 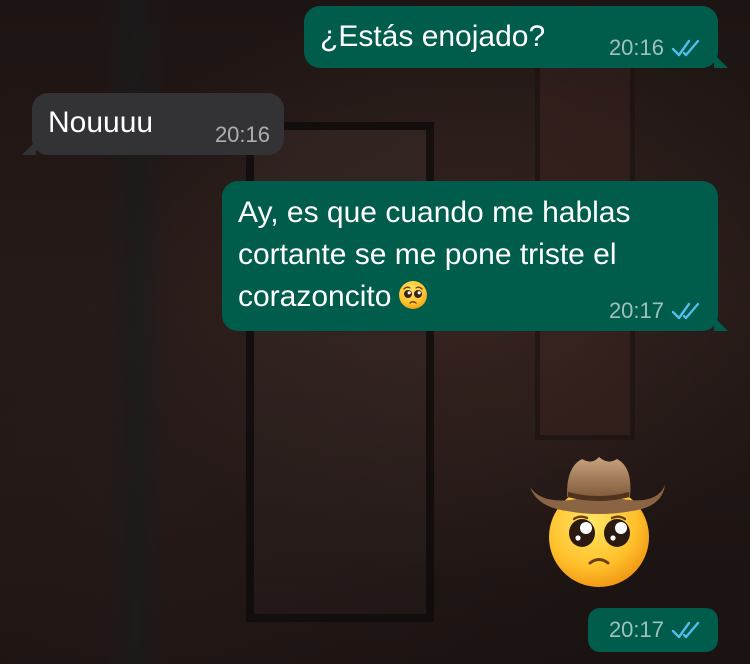 I want to click on sticker-timestamp-badge: 20:17, so click(x=653, y=630).